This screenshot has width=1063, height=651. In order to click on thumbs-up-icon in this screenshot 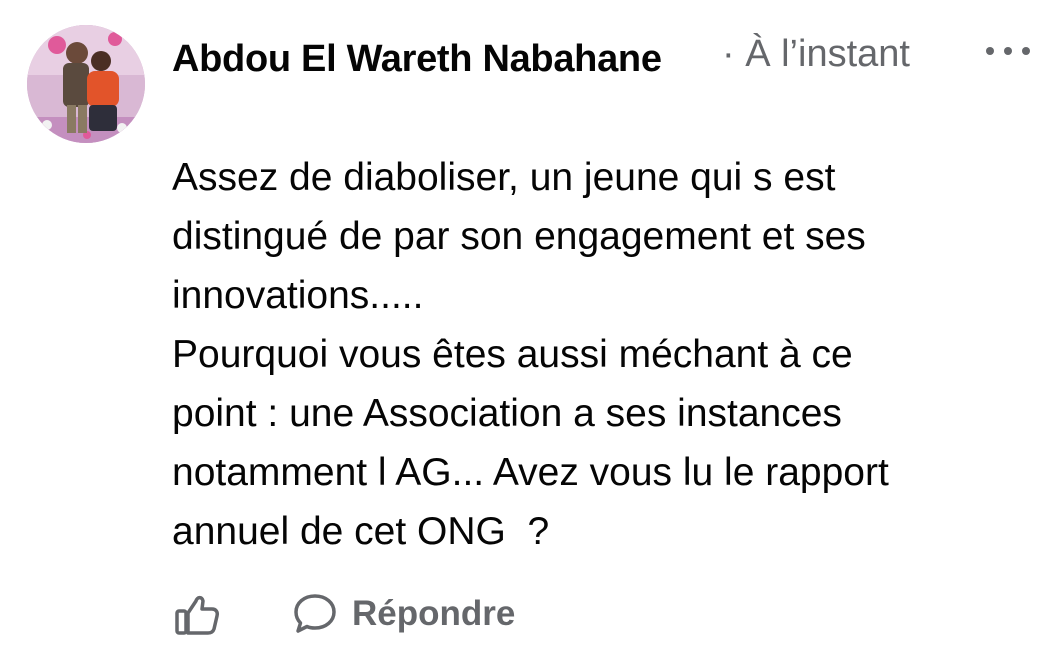, I will do `click(197, 615)`.